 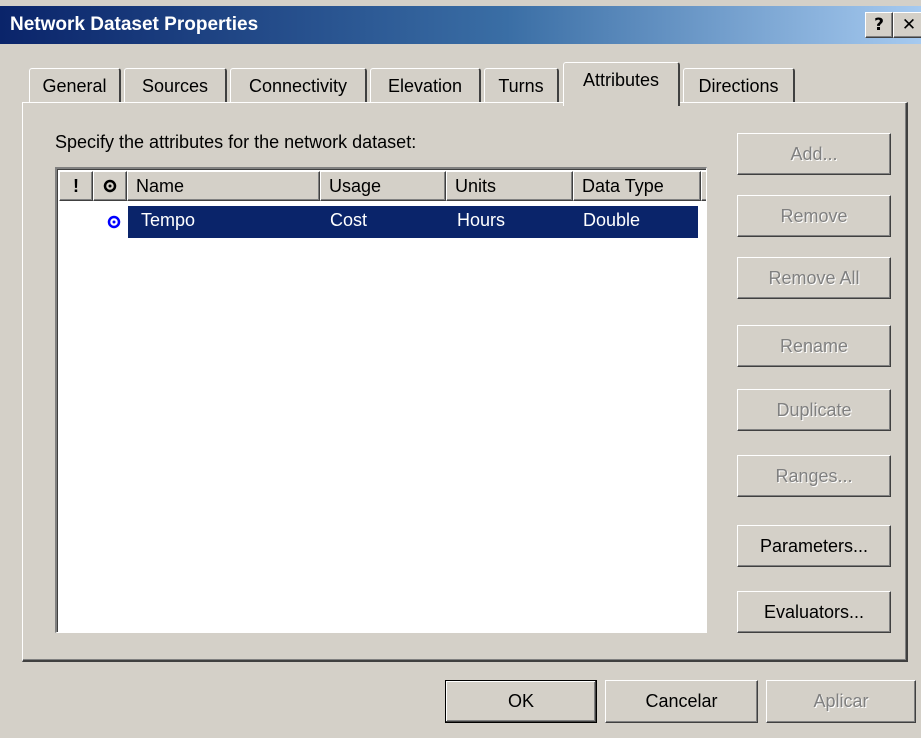 What do you see at coordinates (298, 85) in the screenshot?
I see `tab-connectivity: Connectivity` at bounding box center [298, 85].